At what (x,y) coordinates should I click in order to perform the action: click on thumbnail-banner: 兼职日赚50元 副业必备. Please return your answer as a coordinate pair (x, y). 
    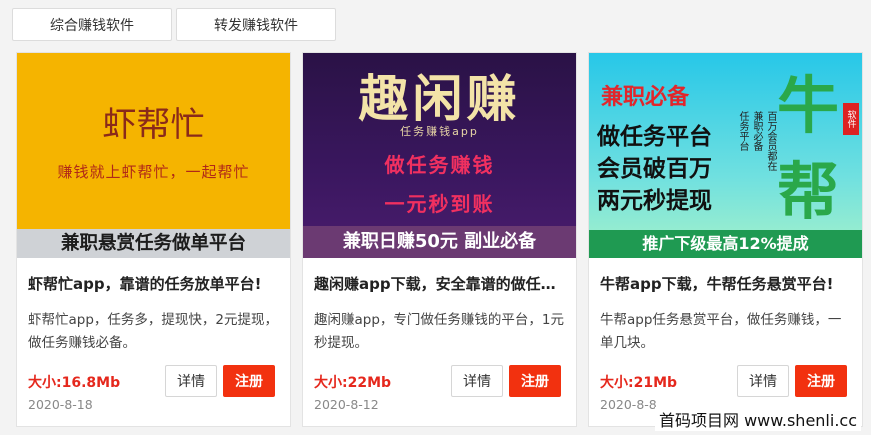
    Looking at the image, I should click on (439, 242).